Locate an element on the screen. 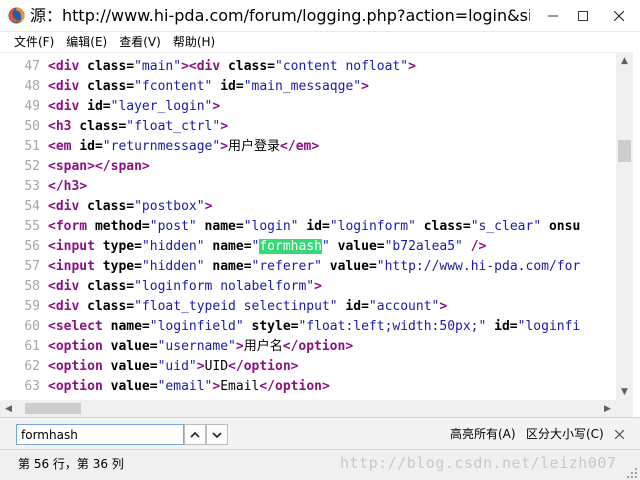 The width and height of the screenshot is (640, 480). chevron-down-icon is located at coordinates (217, 434).